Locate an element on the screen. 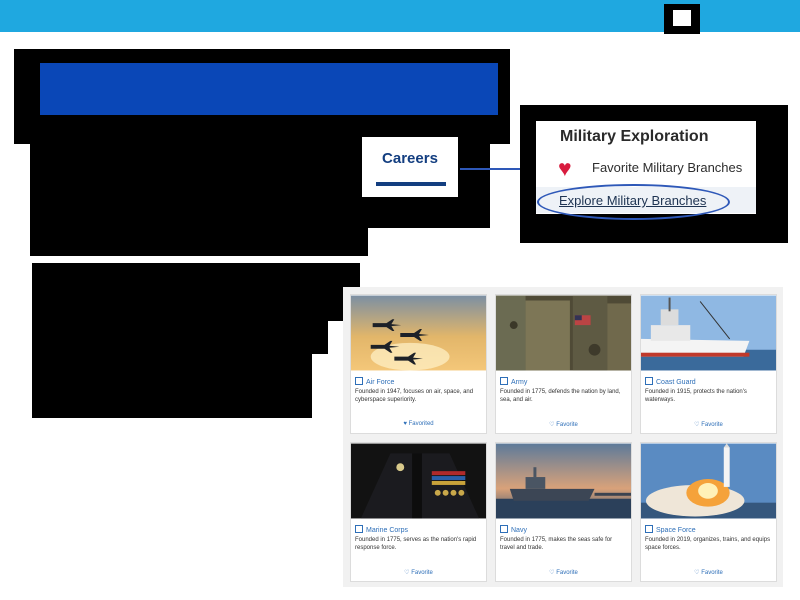 Image resolution: width=800 pixels, height=600 pixels. page-banner is located at coordinates (269, 89).